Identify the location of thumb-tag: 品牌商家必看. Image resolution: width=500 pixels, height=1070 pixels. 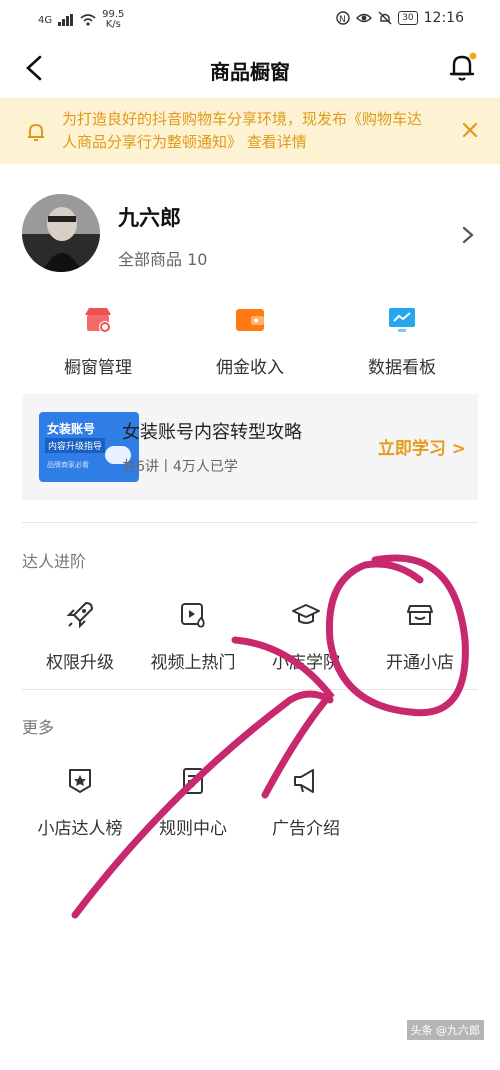
(68, 465).